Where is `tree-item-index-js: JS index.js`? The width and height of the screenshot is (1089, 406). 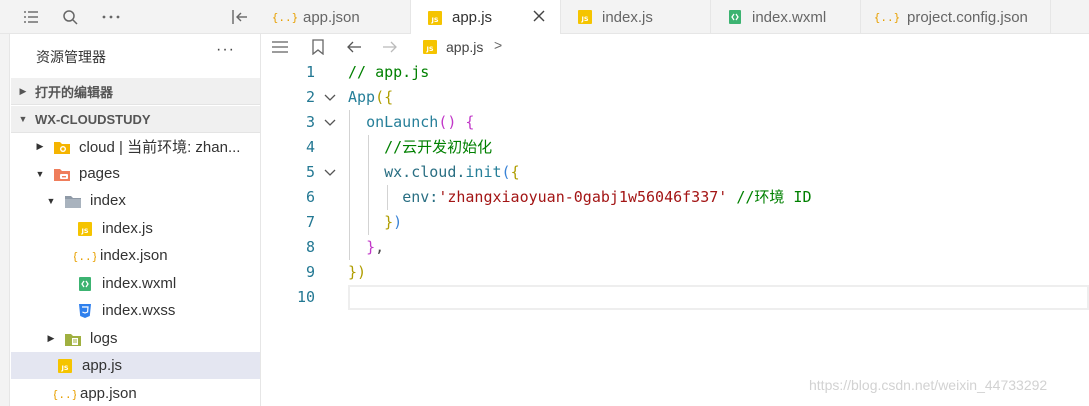
tree-item-index-js: JS index.js is located at coordinates (135, 228).